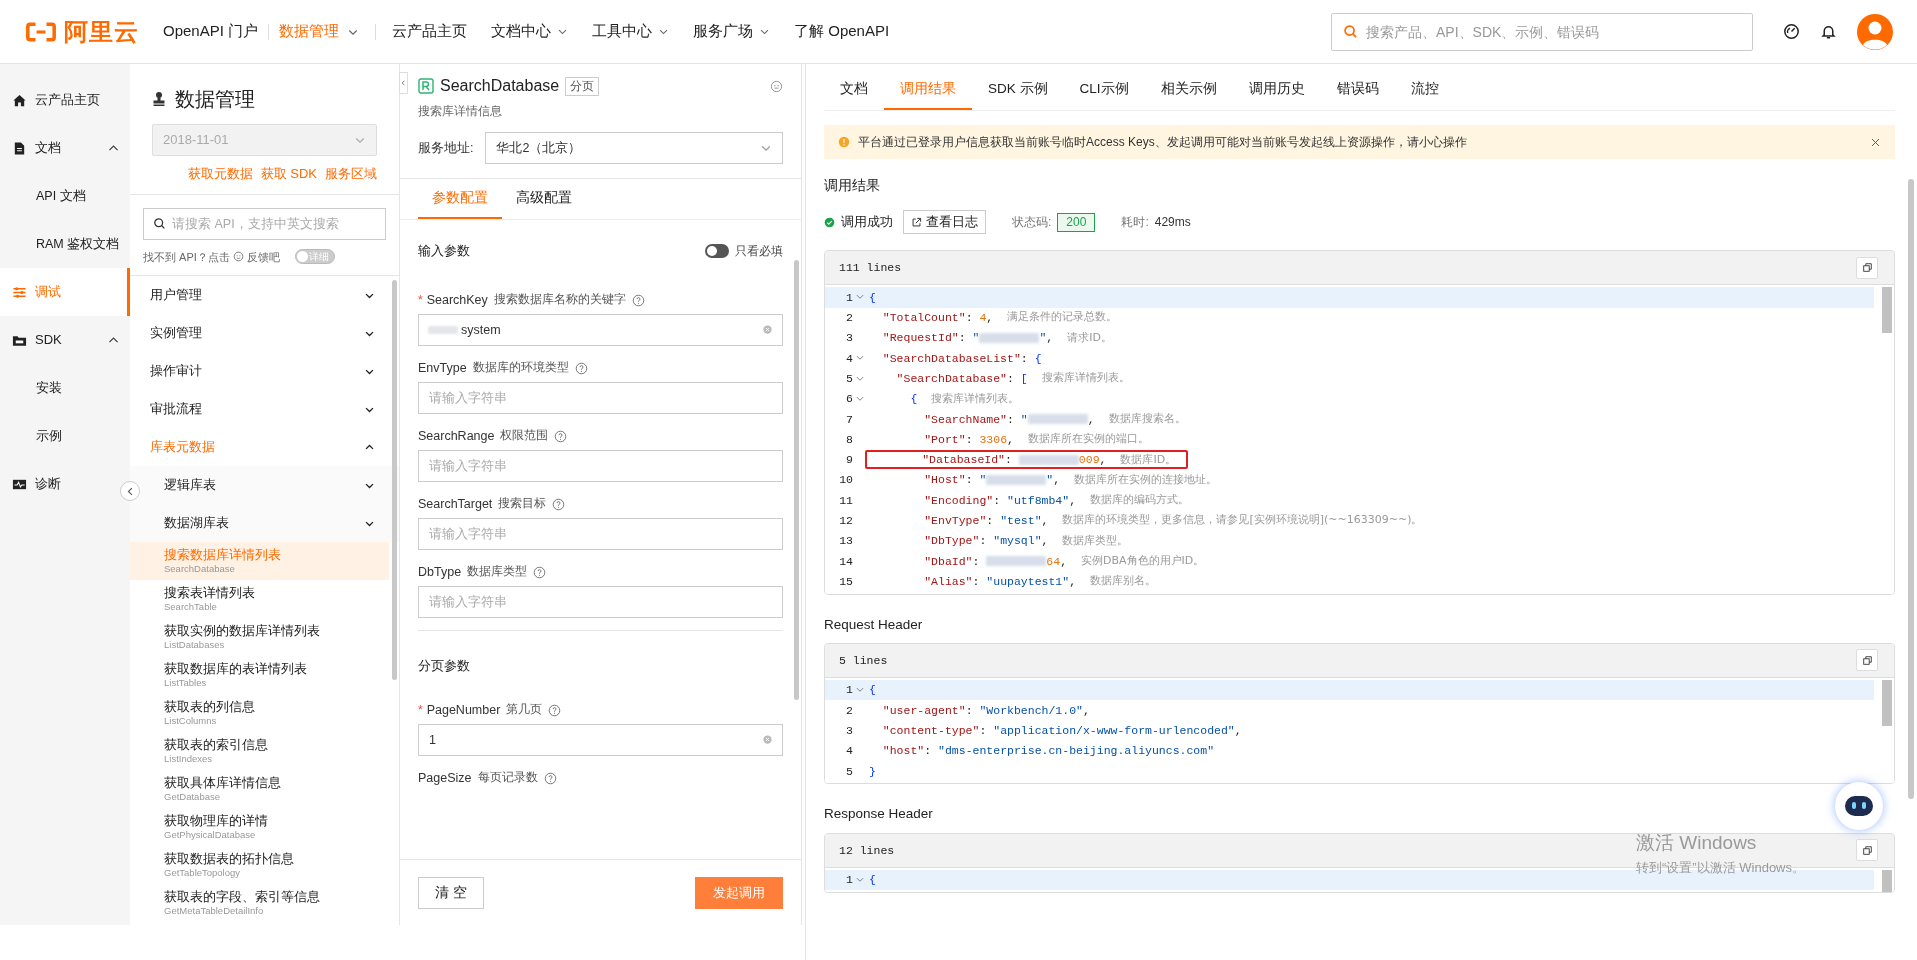  What do you see at coordinates (264, 523) in the screenshot?
I see `tree-group: 数据湖库表` at bounding box center [264, 523].